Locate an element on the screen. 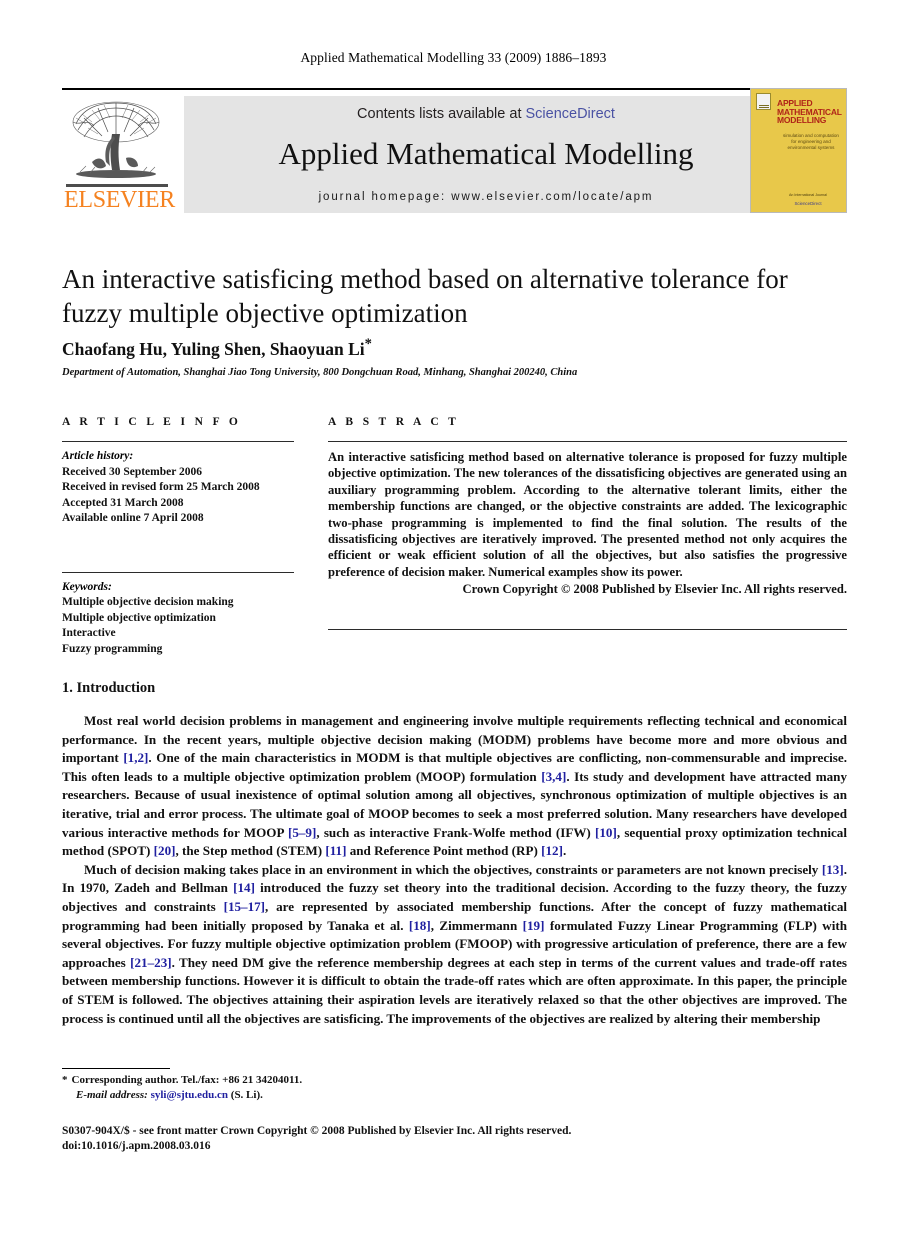  author-names: Chaofang Hu, Yuling Shen, Shaoyuan Li is located at coordinates (213, 348).